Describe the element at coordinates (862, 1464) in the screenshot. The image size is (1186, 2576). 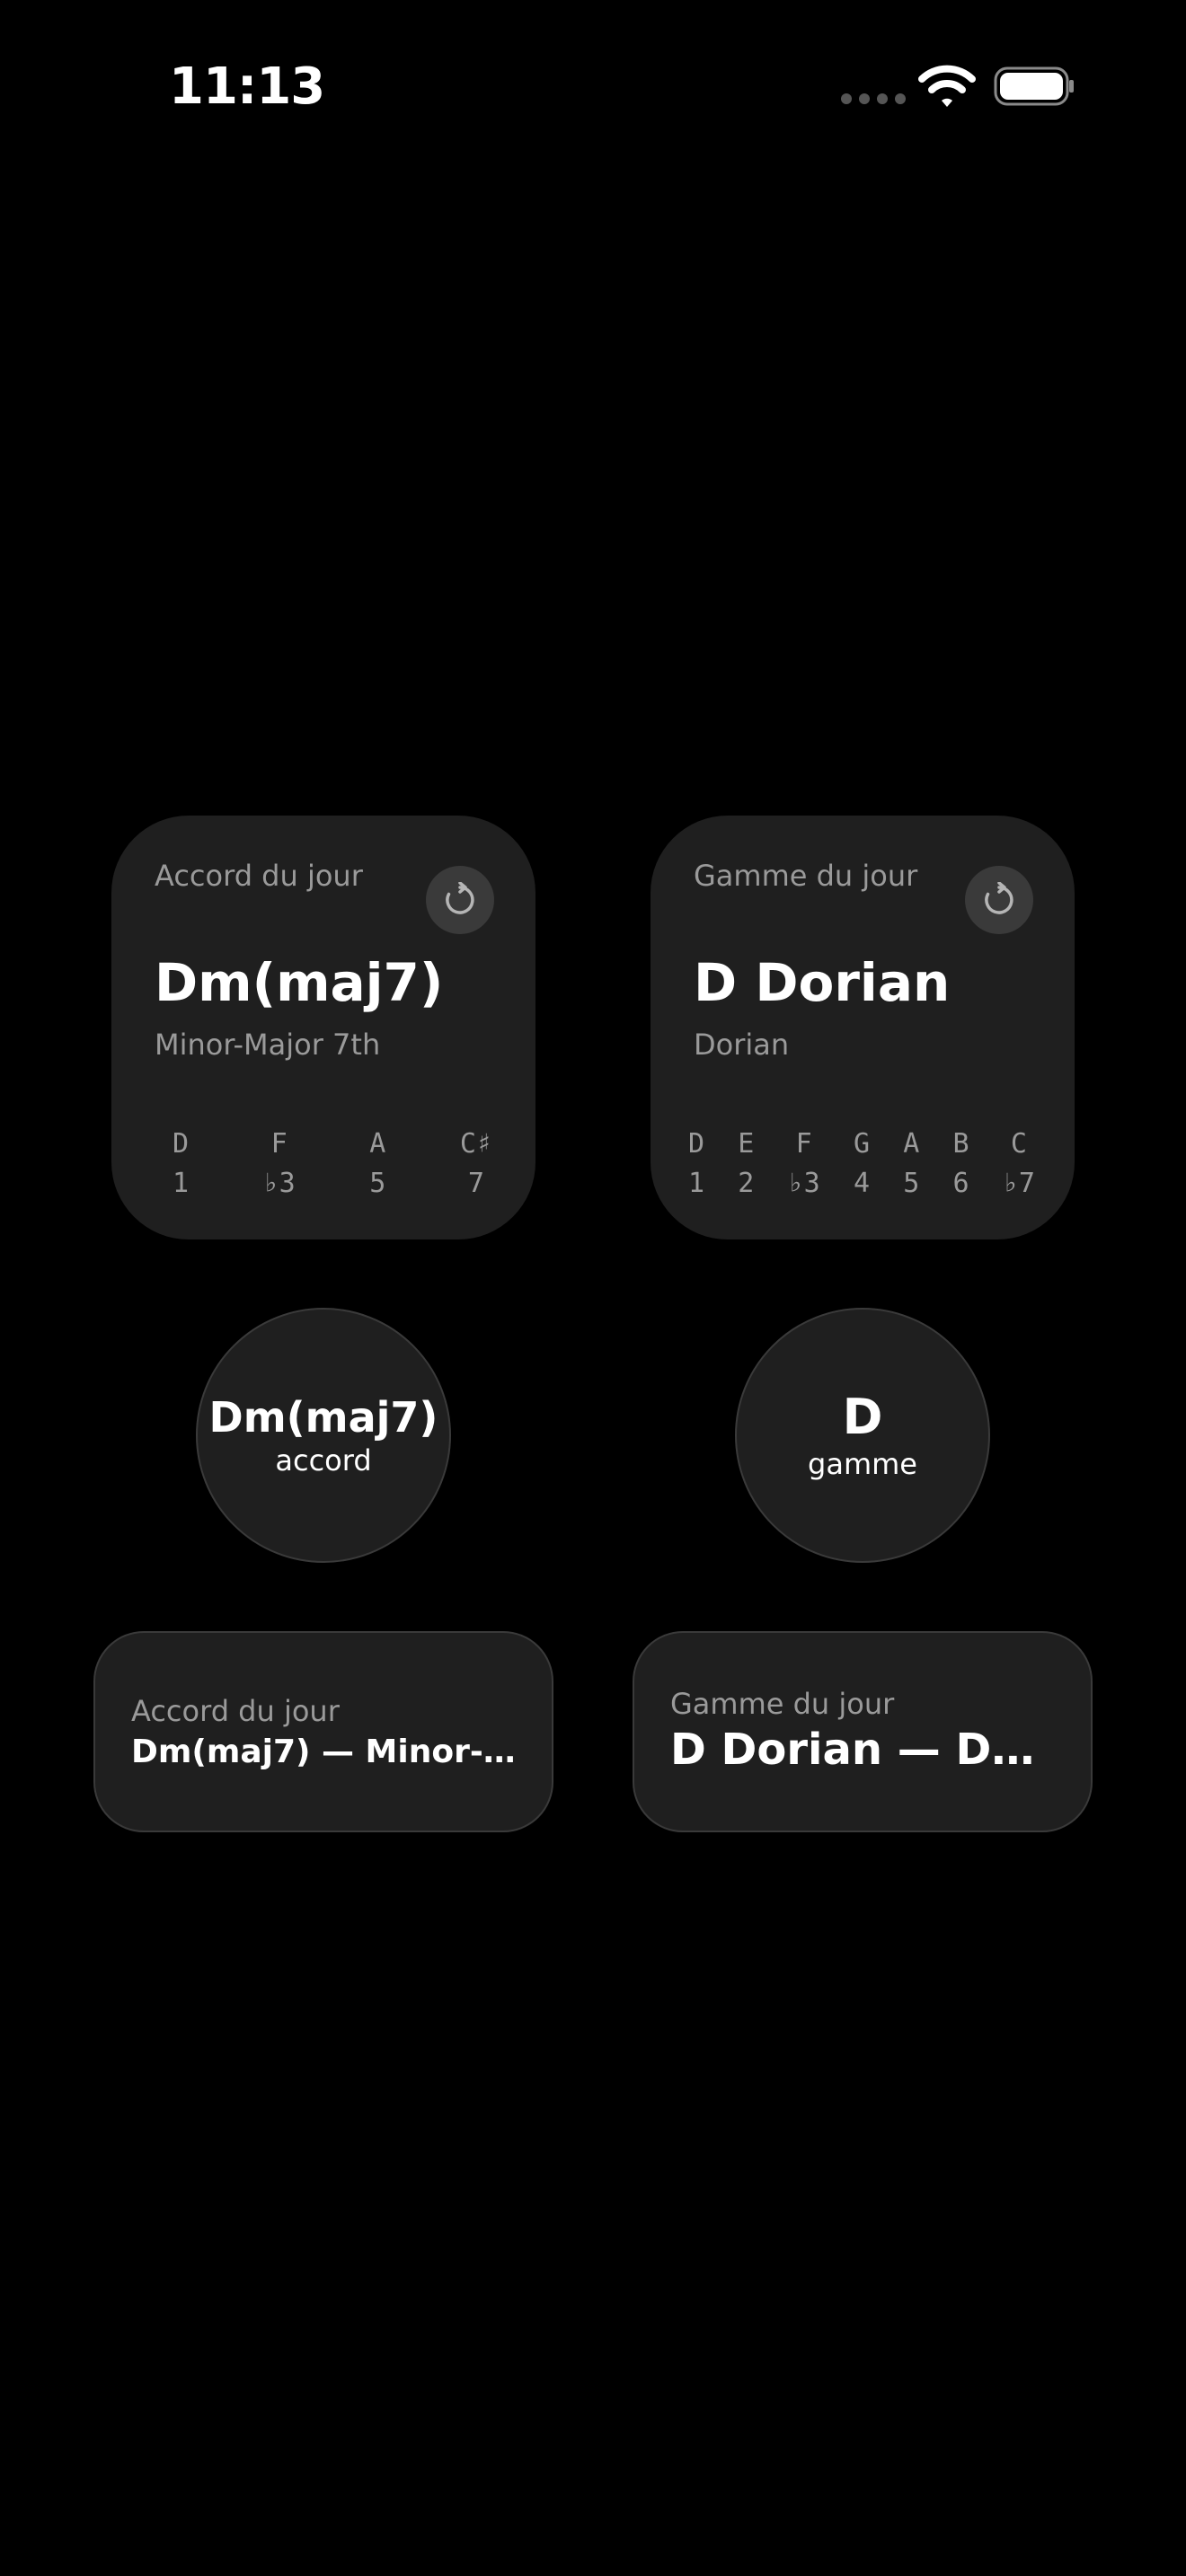
I see `scale-caption: gamme` at that location.